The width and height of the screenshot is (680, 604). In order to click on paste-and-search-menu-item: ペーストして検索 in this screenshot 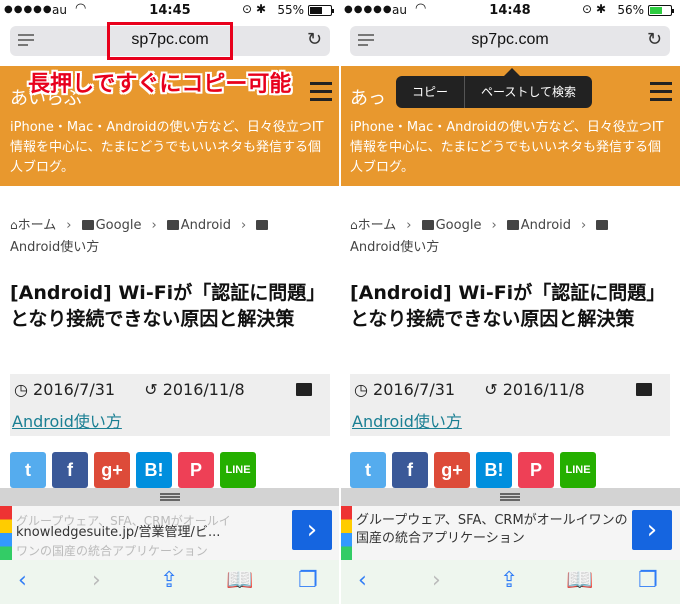, I will do `click(528, 92)`.